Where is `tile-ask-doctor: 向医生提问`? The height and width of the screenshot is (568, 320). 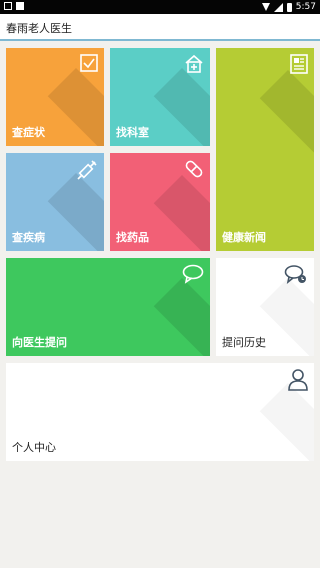
tile-ask-doctor: 向医生提问 is located at coordinates (108, 307).